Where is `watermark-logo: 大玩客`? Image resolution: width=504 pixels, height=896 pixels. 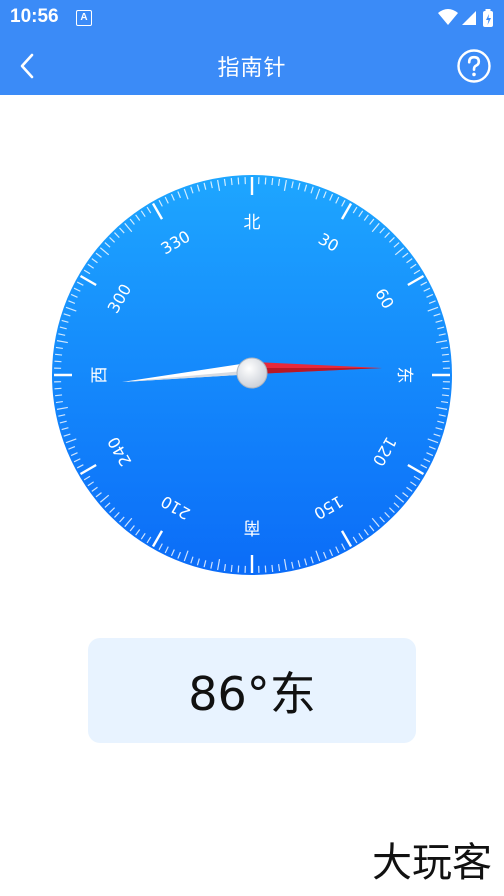
watermark-logo: 大玩客 is located at coordinates (432, 863).